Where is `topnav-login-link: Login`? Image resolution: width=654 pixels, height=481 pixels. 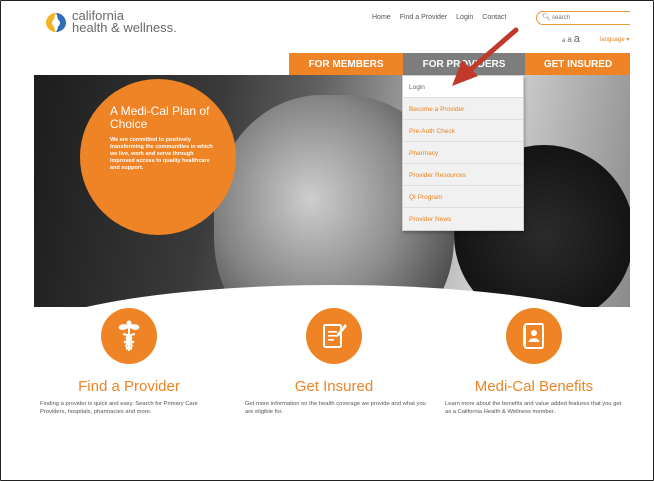 topnav-login-link: Login is located at coordinates (464, 17).